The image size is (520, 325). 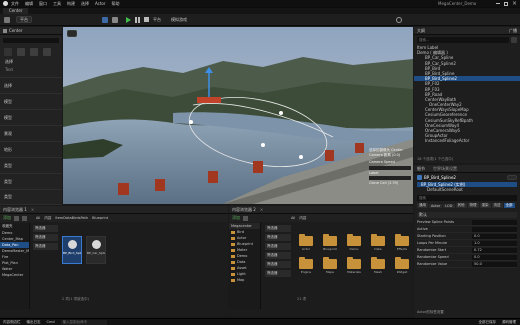 What do you see at coordinates (402, 242) in the screenshot?
I see `folder-tile: Effects` at bounding box center [402, 242].